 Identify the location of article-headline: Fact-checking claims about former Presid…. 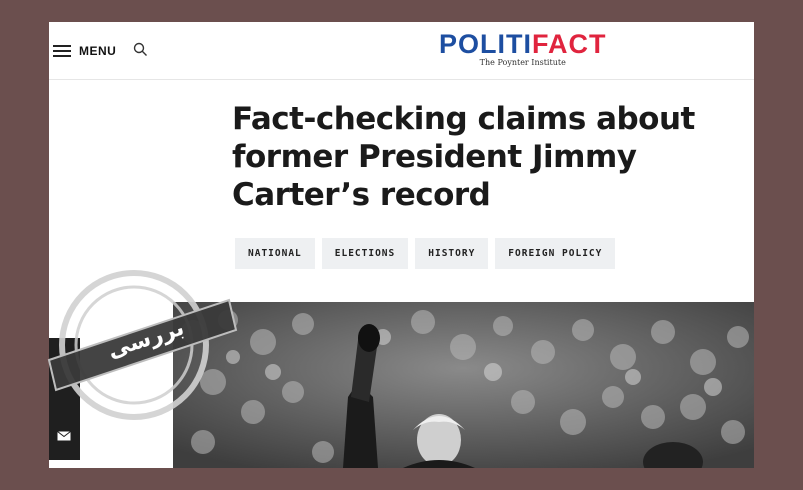
(463, 157).